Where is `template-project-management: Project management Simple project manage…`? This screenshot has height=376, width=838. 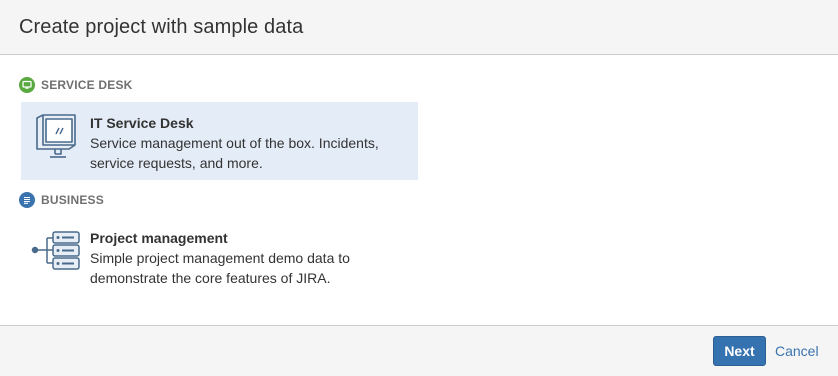 template-project-management: Project management Simple project manage… is located at coordinates (219, 256).